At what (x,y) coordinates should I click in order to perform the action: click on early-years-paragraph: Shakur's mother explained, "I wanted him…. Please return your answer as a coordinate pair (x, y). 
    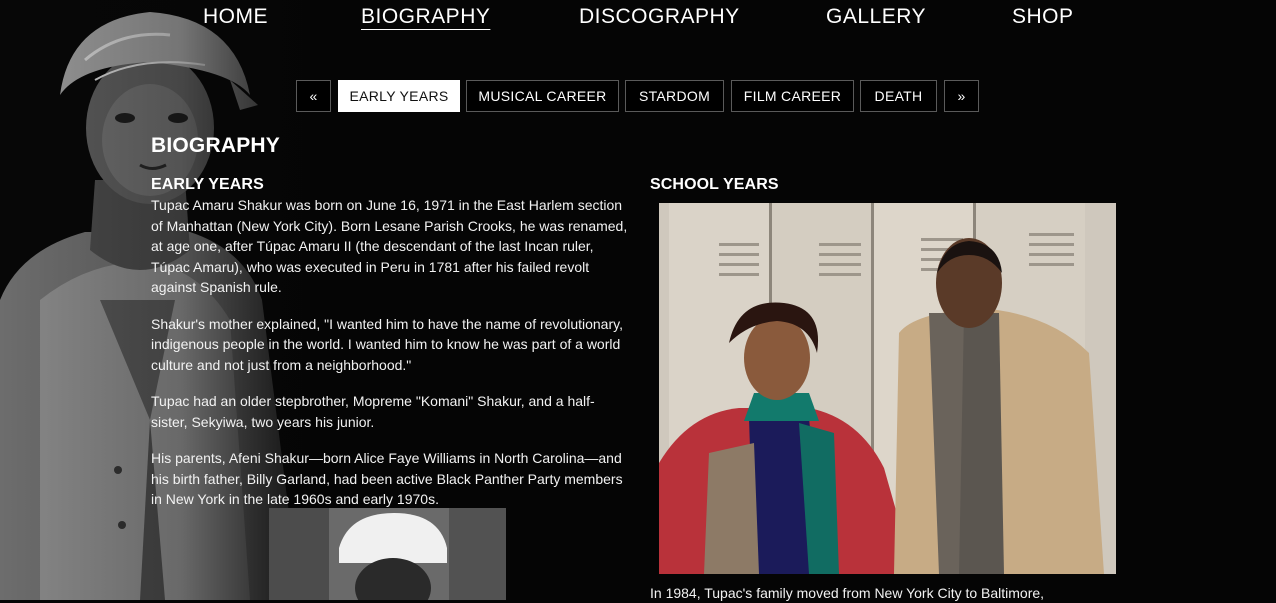
    Looking at the image, I should click on (387, 344).